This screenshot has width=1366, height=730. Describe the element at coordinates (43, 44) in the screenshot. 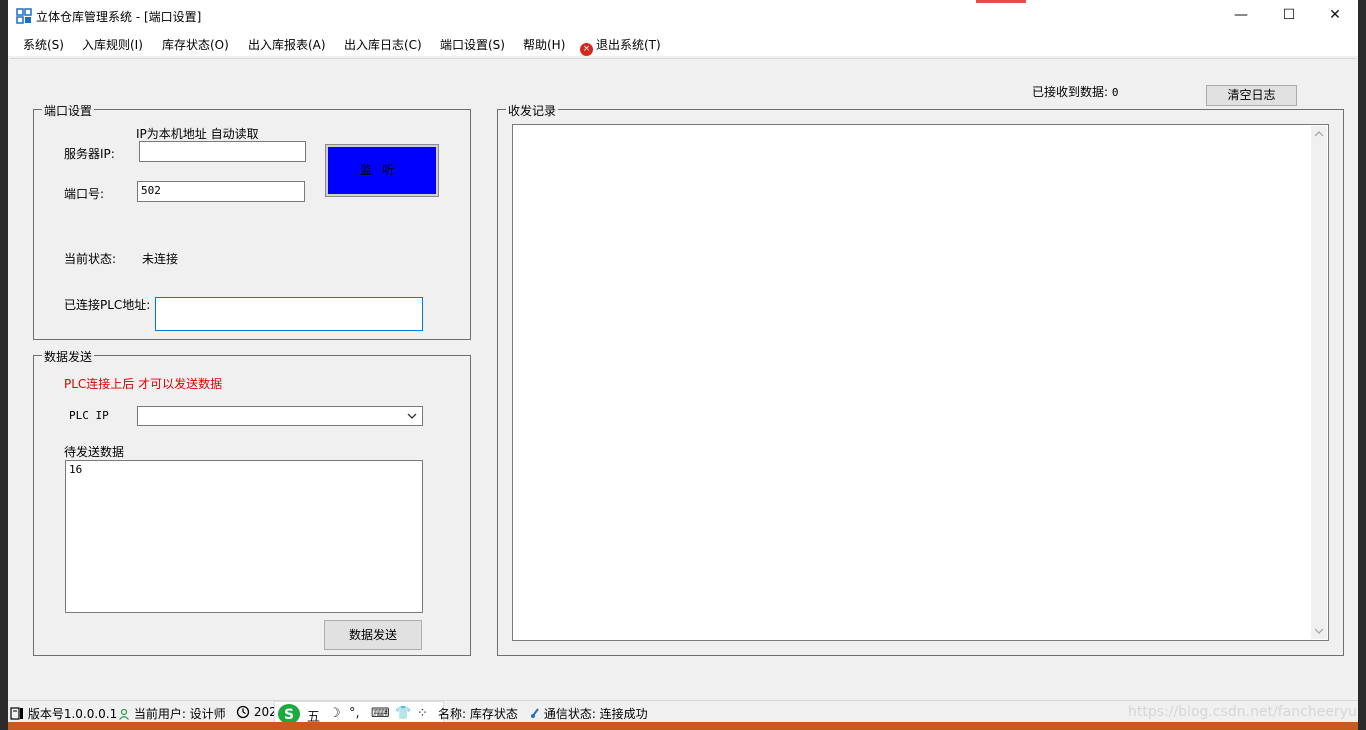

I see `menu-system: 系统(S)` at that location.